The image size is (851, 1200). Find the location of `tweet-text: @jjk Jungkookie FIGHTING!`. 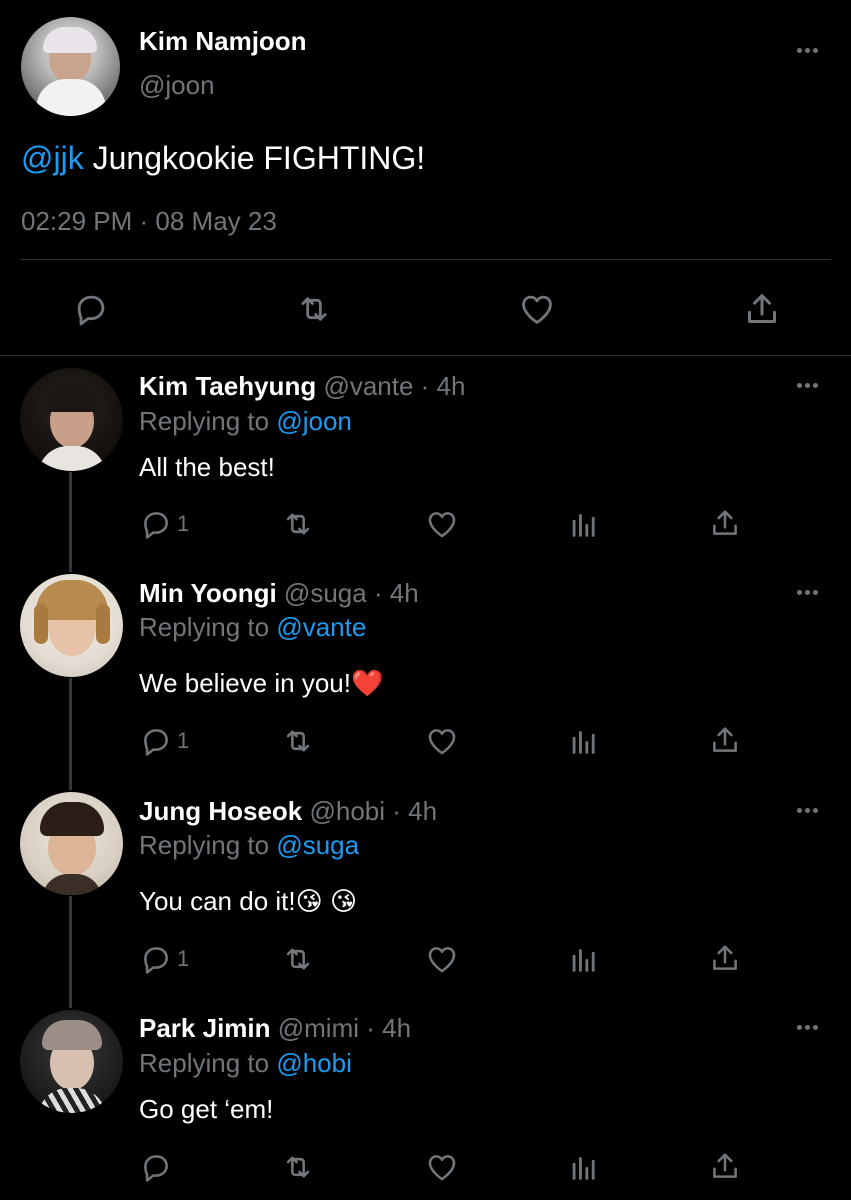

tweet-text: @jjk Jungkookie FIGHTING! is located at coordinates (223, 158).